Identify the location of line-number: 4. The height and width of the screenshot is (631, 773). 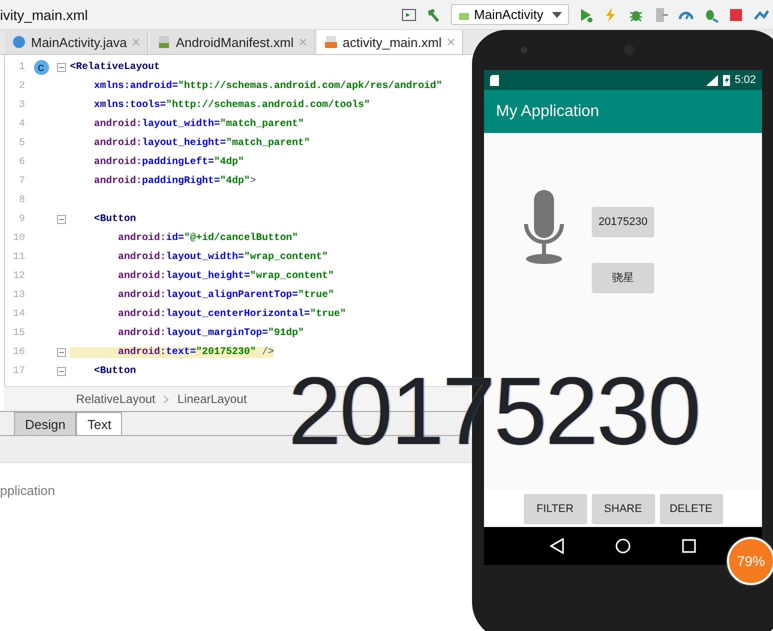
(21, 124).